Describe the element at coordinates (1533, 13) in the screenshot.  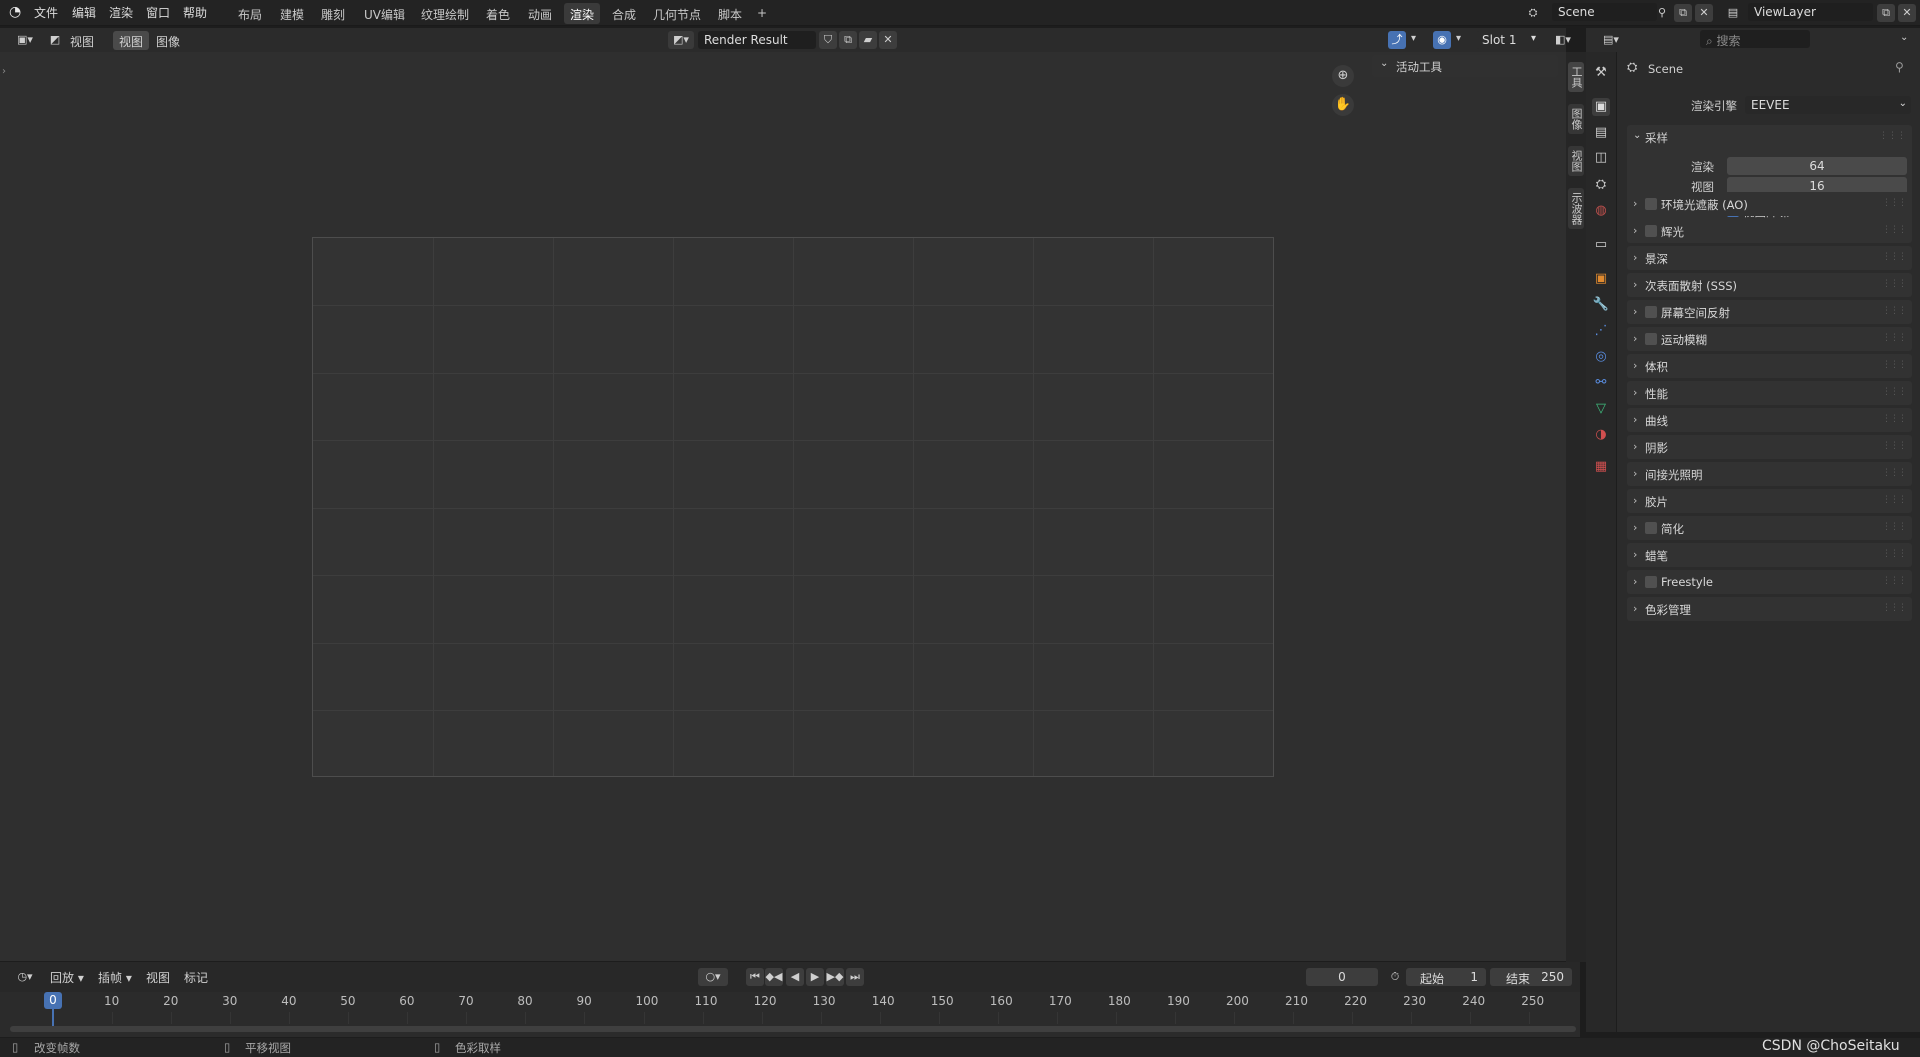
I see `scene-selector-icon: ⛭` at that location.